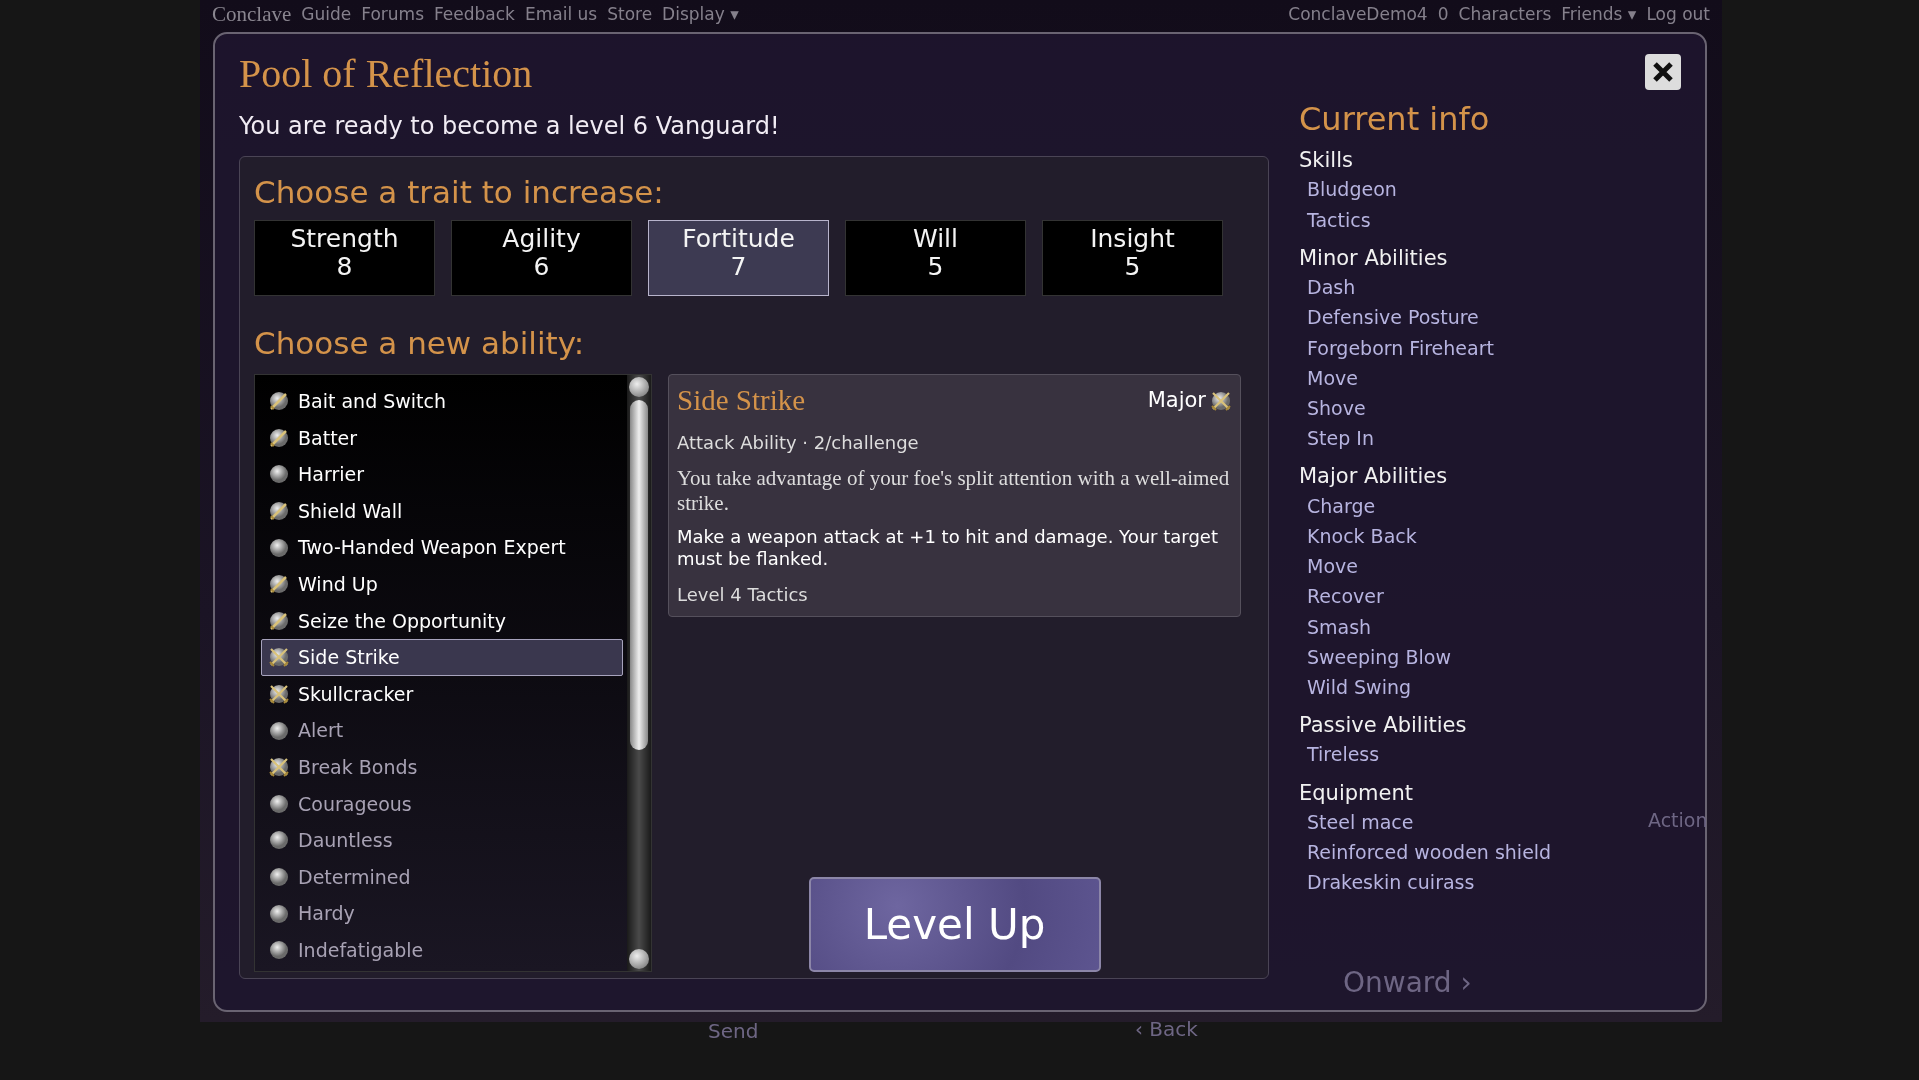  I want to click on info-item: Sweeping Blow, so click(1379, 657).